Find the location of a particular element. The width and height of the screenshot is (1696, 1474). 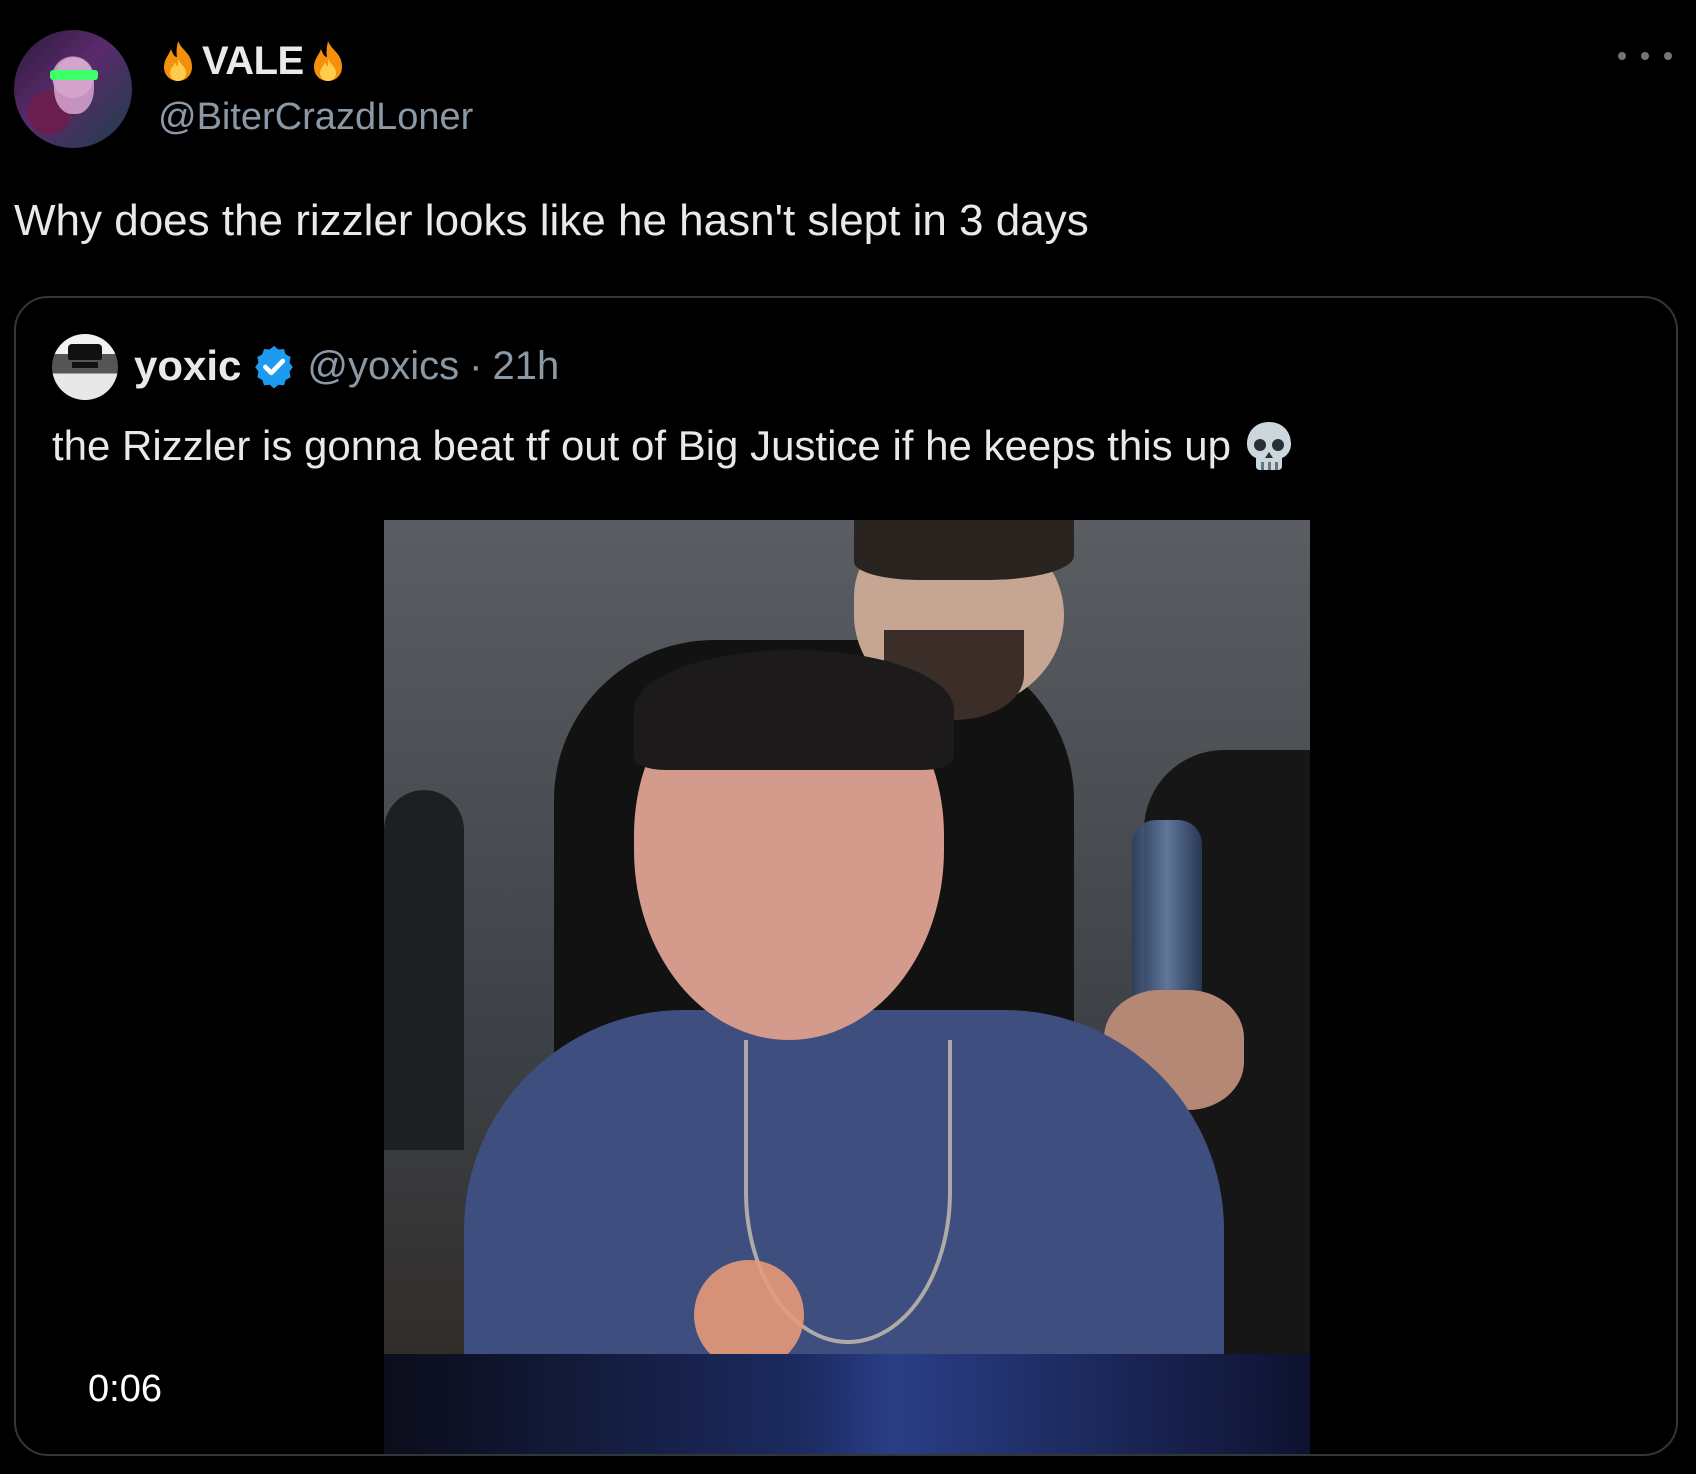

more-options-icon is located at coordinates (1645, 56).